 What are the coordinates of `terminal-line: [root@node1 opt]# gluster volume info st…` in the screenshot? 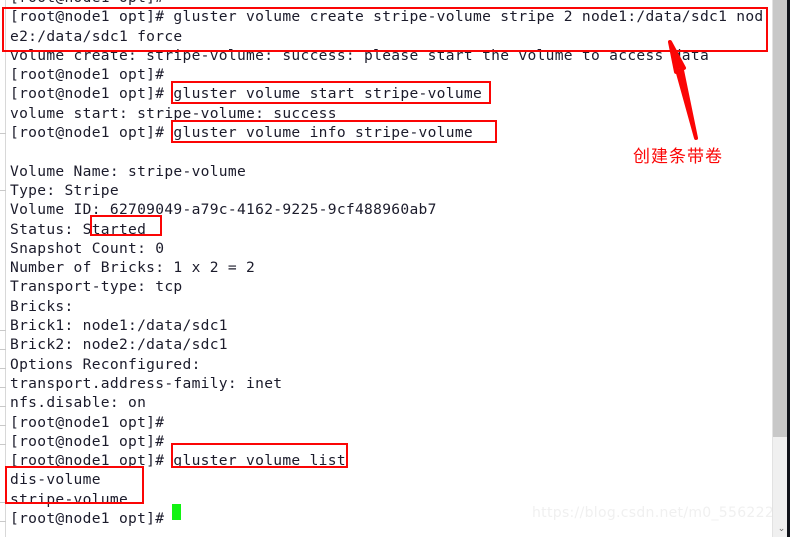 It's located at (241, 133).